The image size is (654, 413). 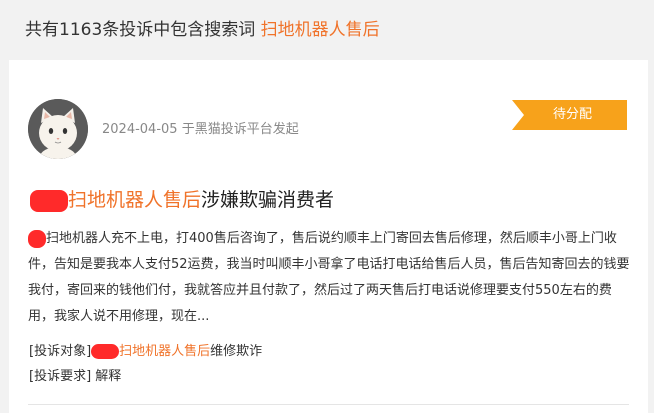 I want to click on complaint-request-row: [投诉要求] 解释, so click(x=75, y=377).